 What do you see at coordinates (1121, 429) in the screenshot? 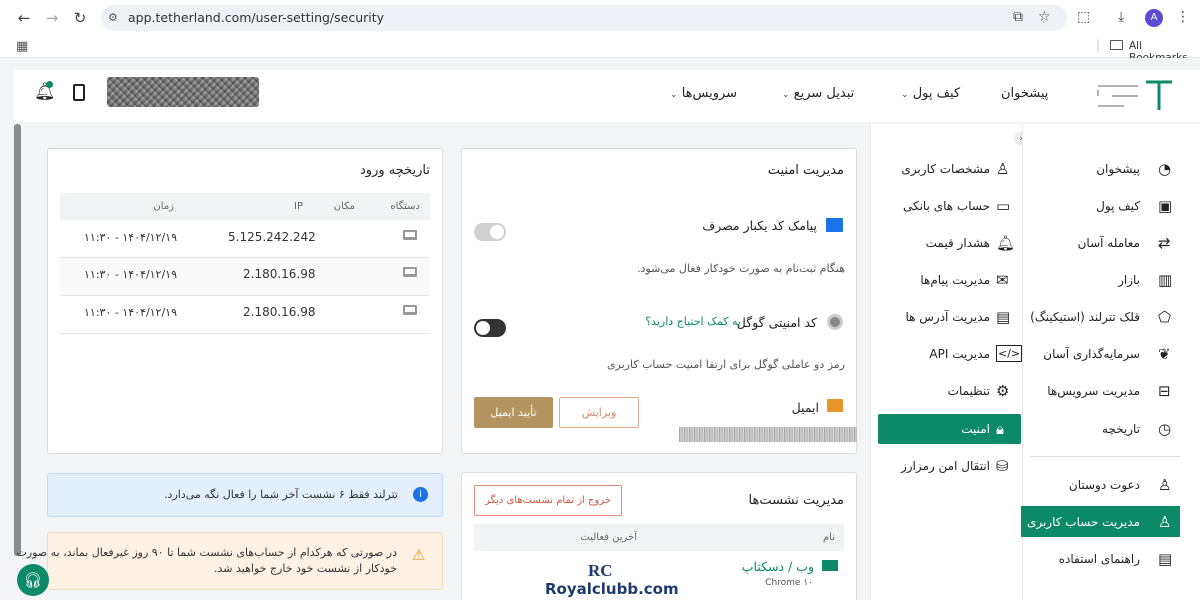
I see `sidebar-item-history: تاریخچه` at bounding box center [1121, 429].